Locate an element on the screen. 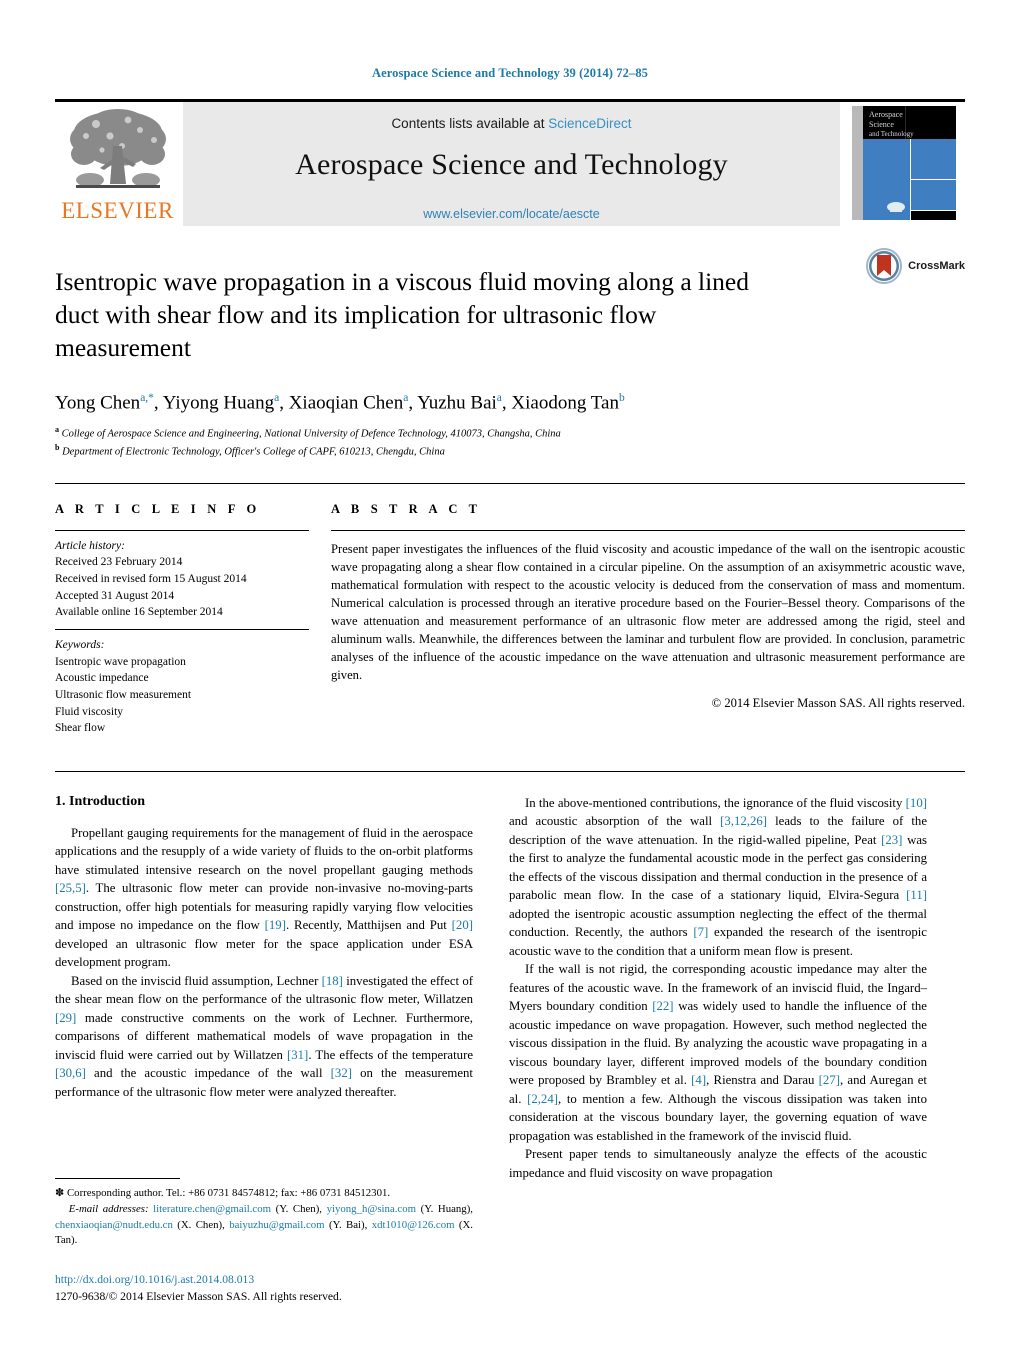 The width and height of the screenshot is (1020, 1351). citation-link: [30,6] is located at coordinates (70, 1073).